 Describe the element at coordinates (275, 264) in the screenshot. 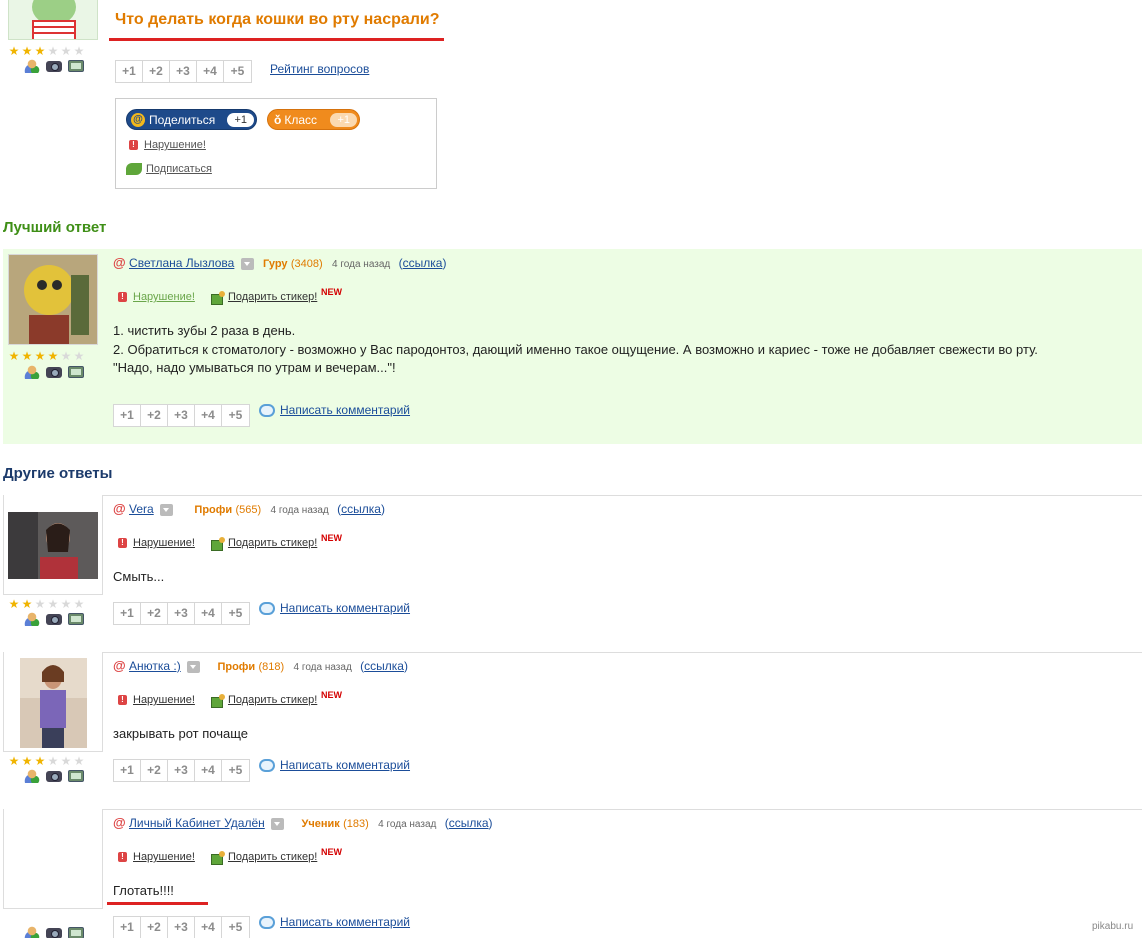

I see `best-answer-rank: Гуру` at that location.